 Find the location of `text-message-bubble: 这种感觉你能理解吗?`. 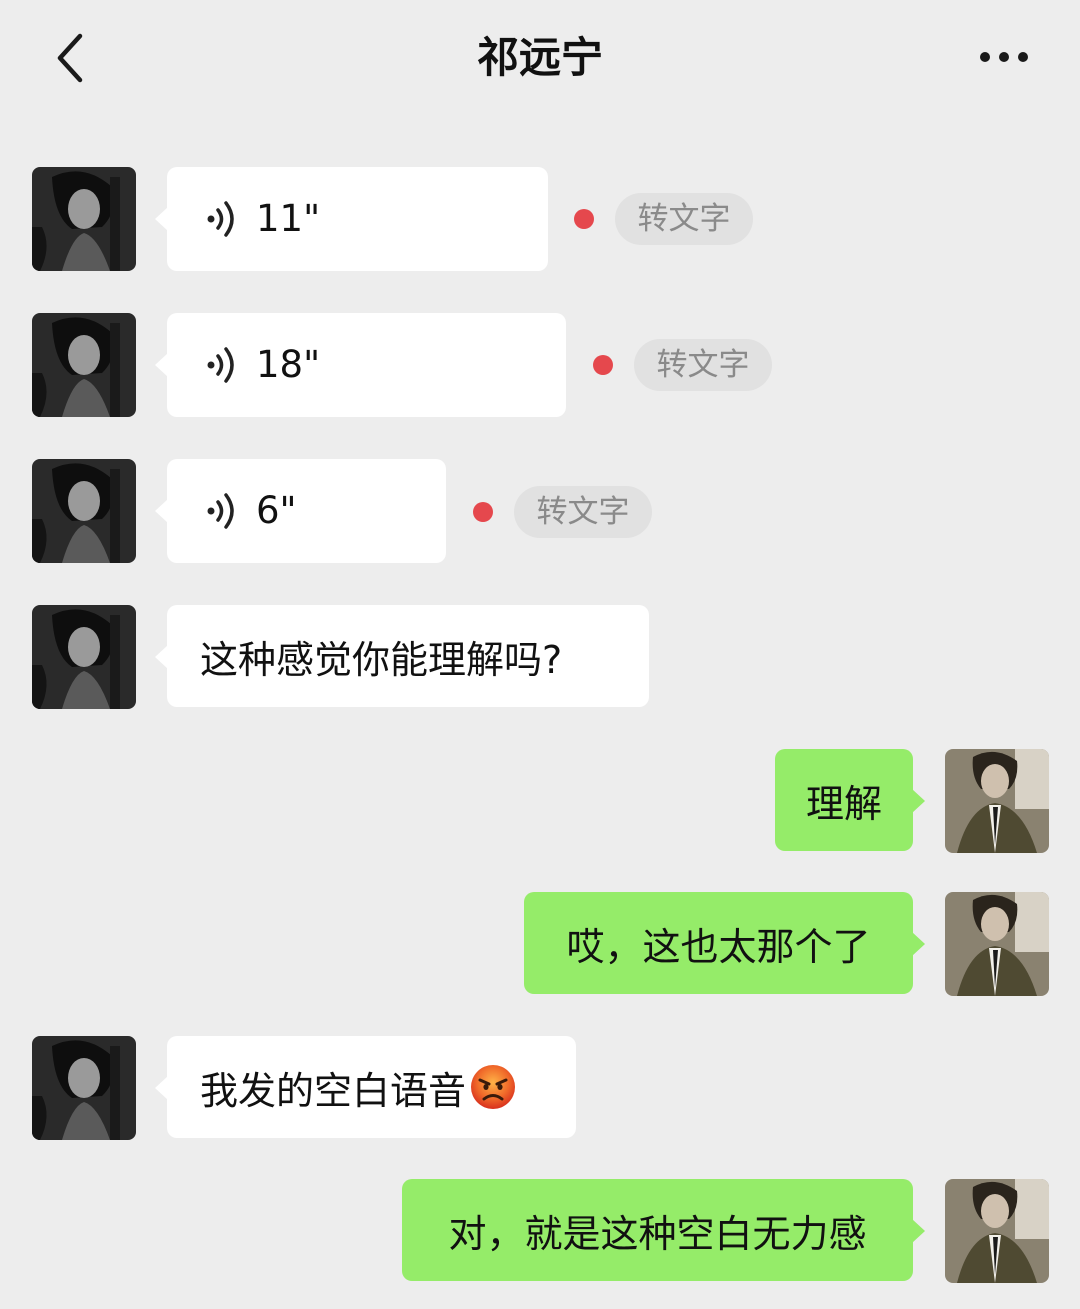

text-message-bubble: 这种感觉你能理解吗? is located at coordinates (402, 656).